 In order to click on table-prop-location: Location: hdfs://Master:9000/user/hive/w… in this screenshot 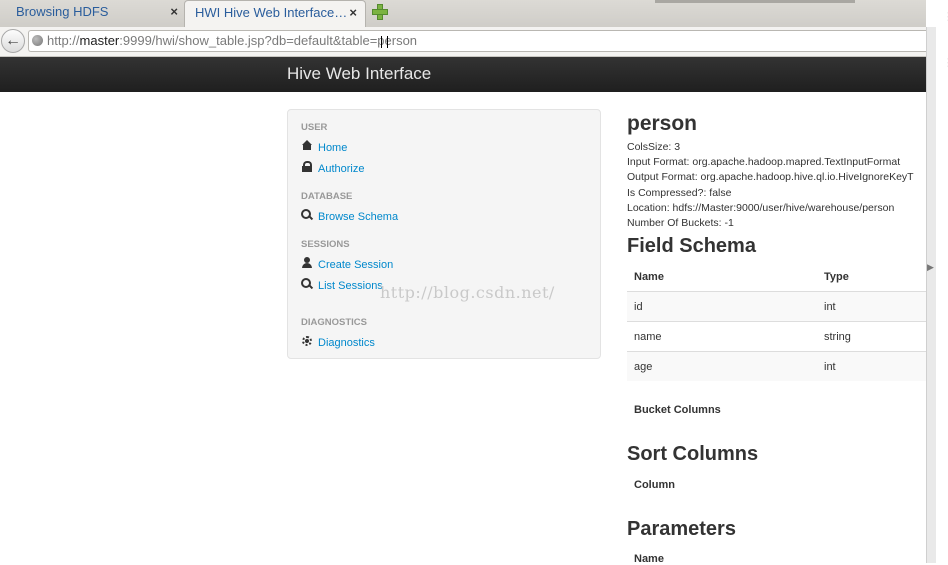, I will do `click(761, 208)`.